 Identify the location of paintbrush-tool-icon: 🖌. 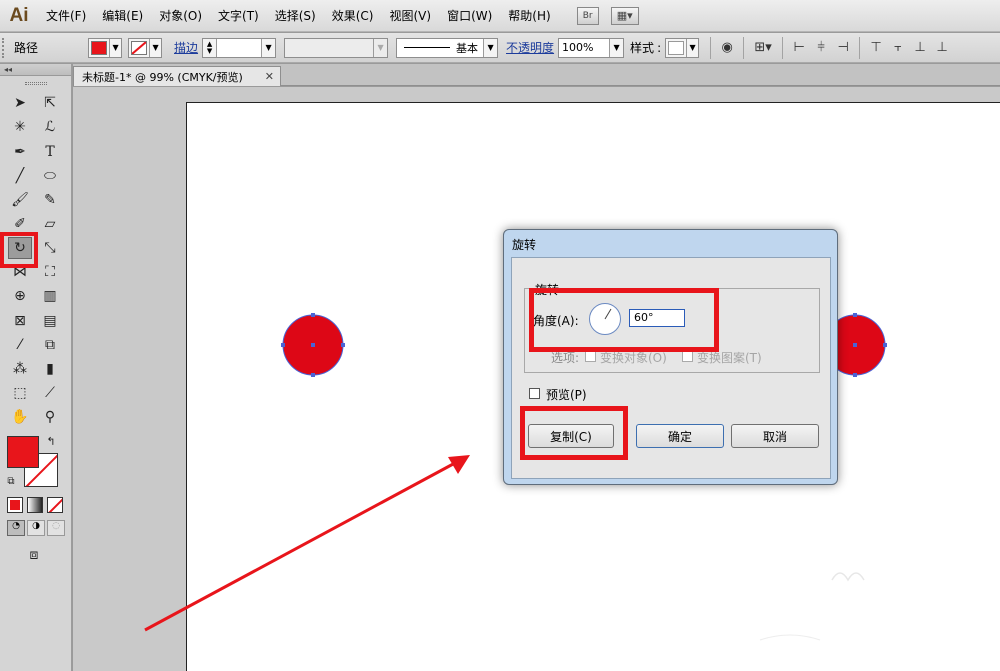
(20, 200).